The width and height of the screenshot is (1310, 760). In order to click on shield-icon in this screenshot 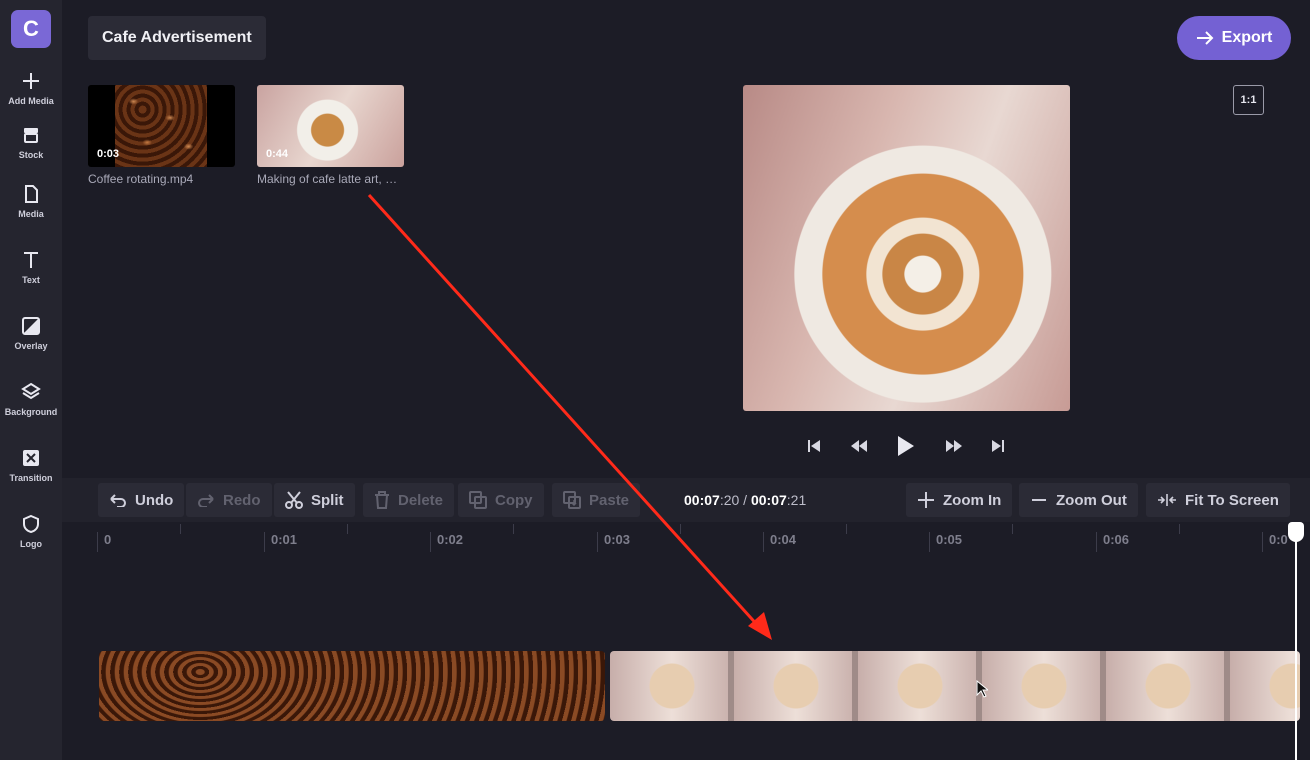, I will do `click(31, 523)`.